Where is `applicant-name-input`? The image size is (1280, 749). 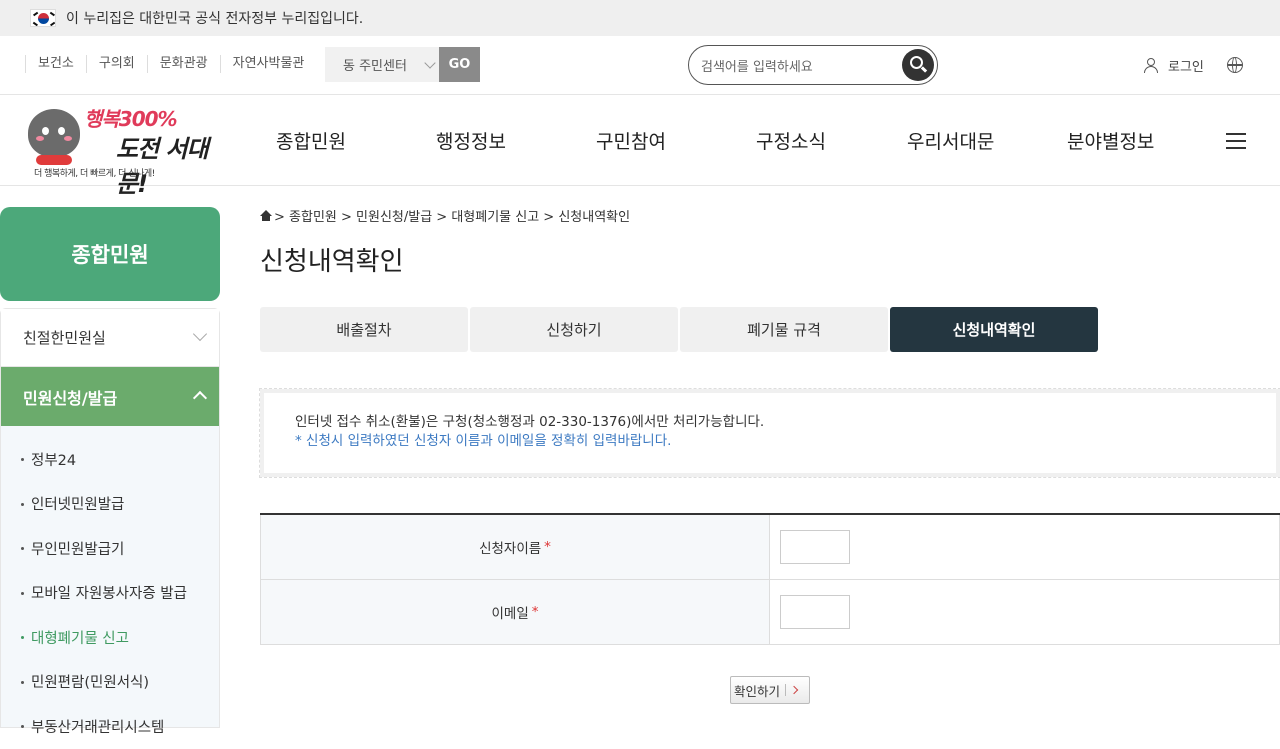
applicant-name-input is located at coordinates (815, 547).